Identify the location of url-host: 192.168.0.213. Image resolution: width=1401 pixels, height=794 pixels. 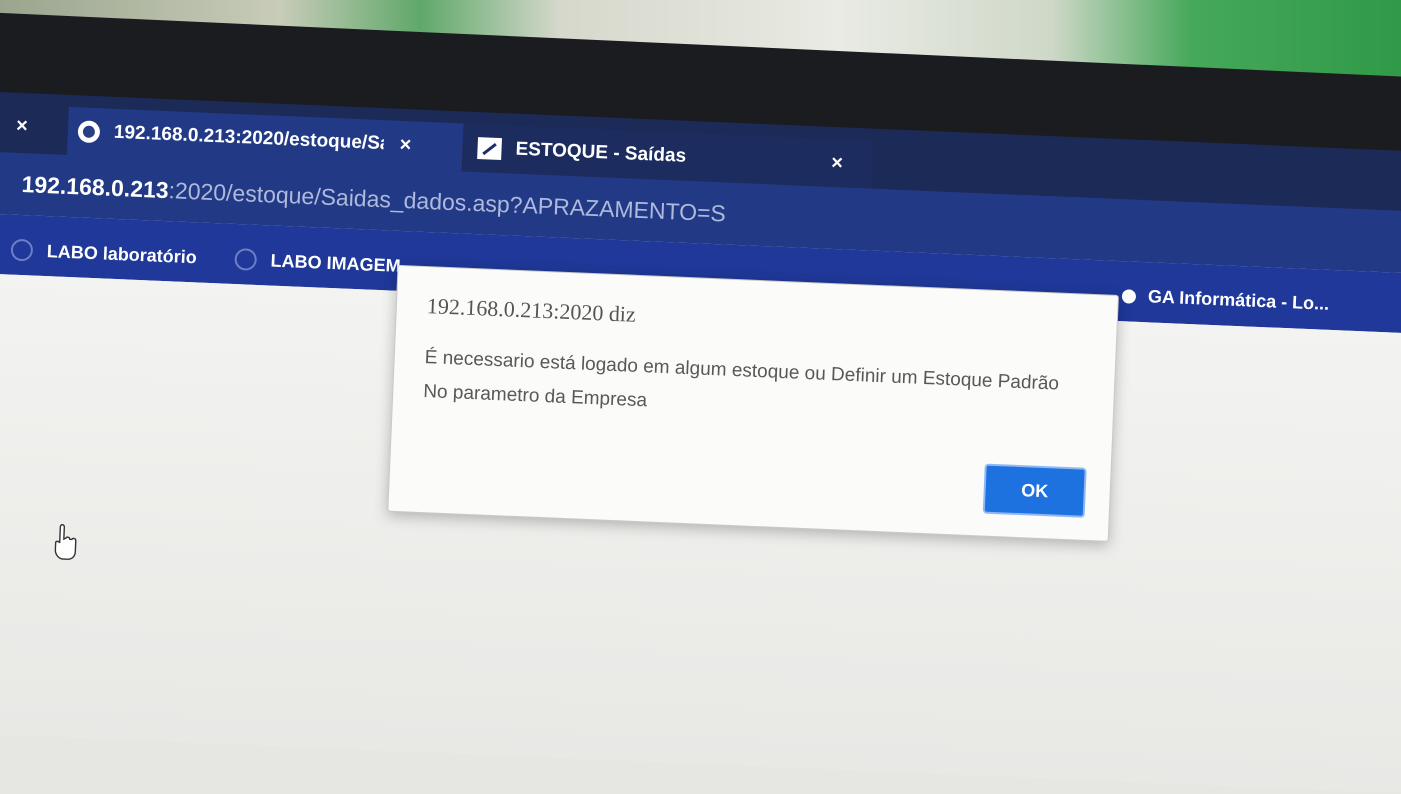
(95, 187).